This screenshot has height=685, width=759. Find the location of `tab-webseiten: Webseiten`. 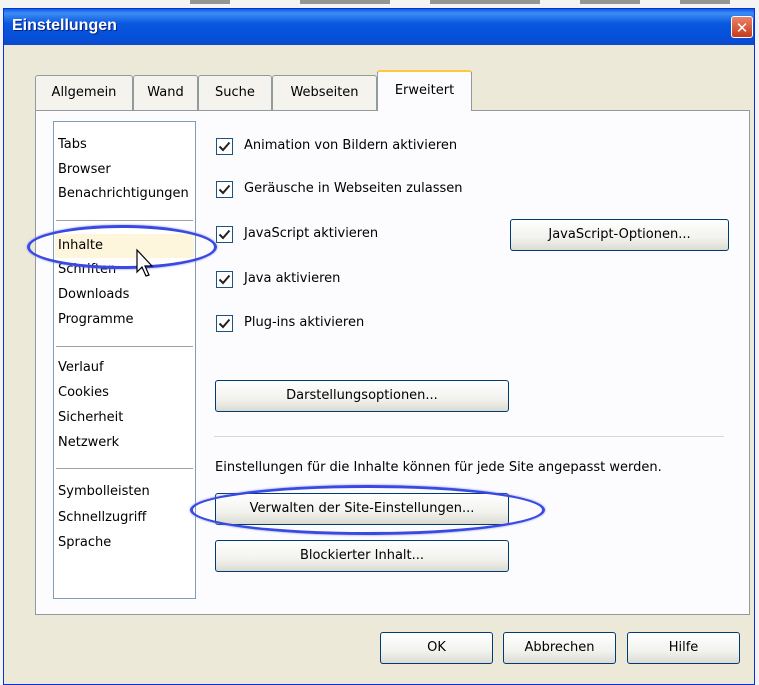

tab-webseiten: Webseiten is located at coordinates (324, 92).